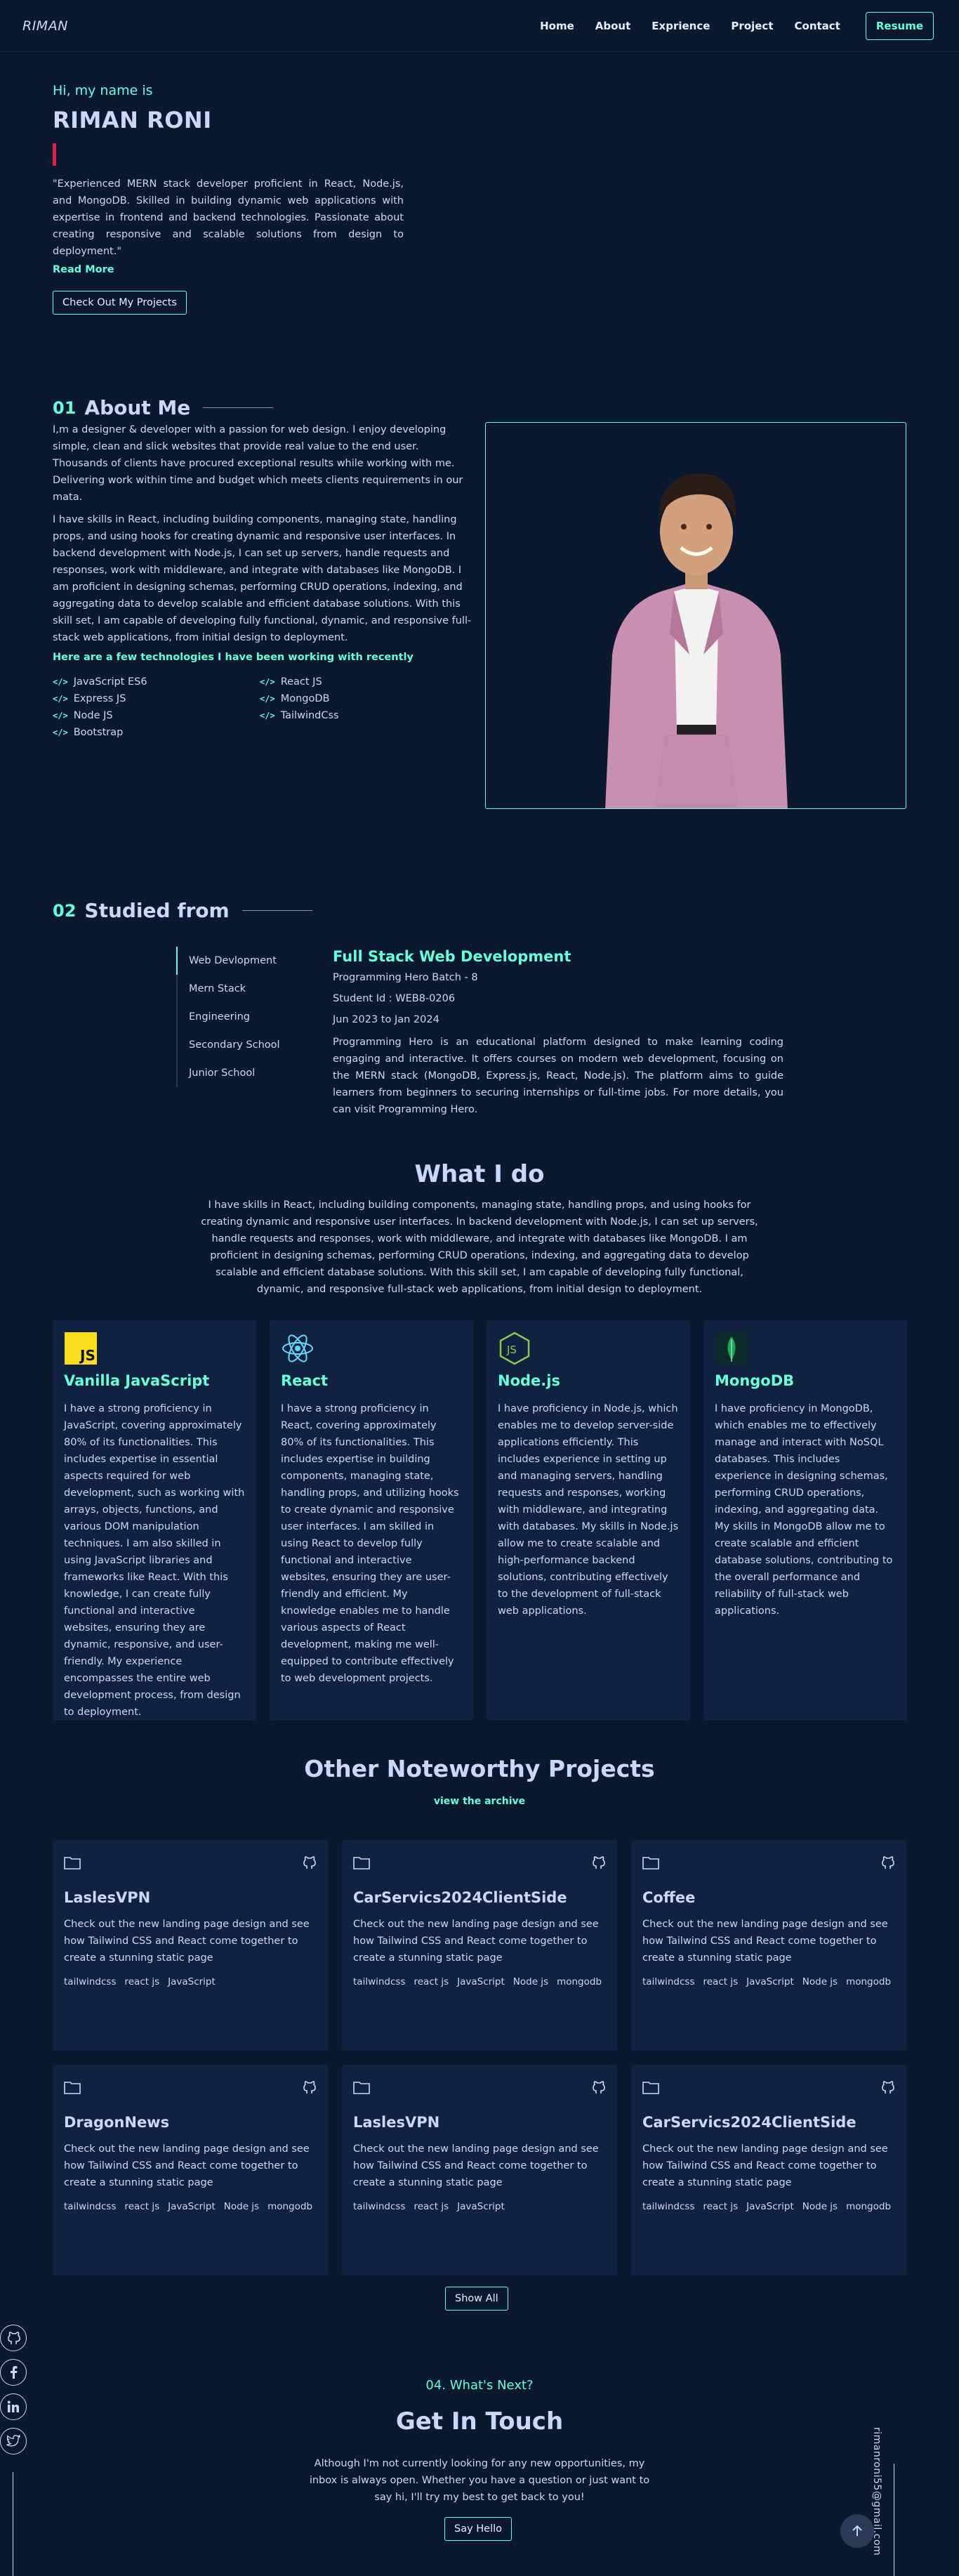 Image resolution: width=959 pixels, height=2576 pixels. Describe the element at coordinates (156, 699) in the screenshot. I see `tech-item: </> Express JS` at that location.